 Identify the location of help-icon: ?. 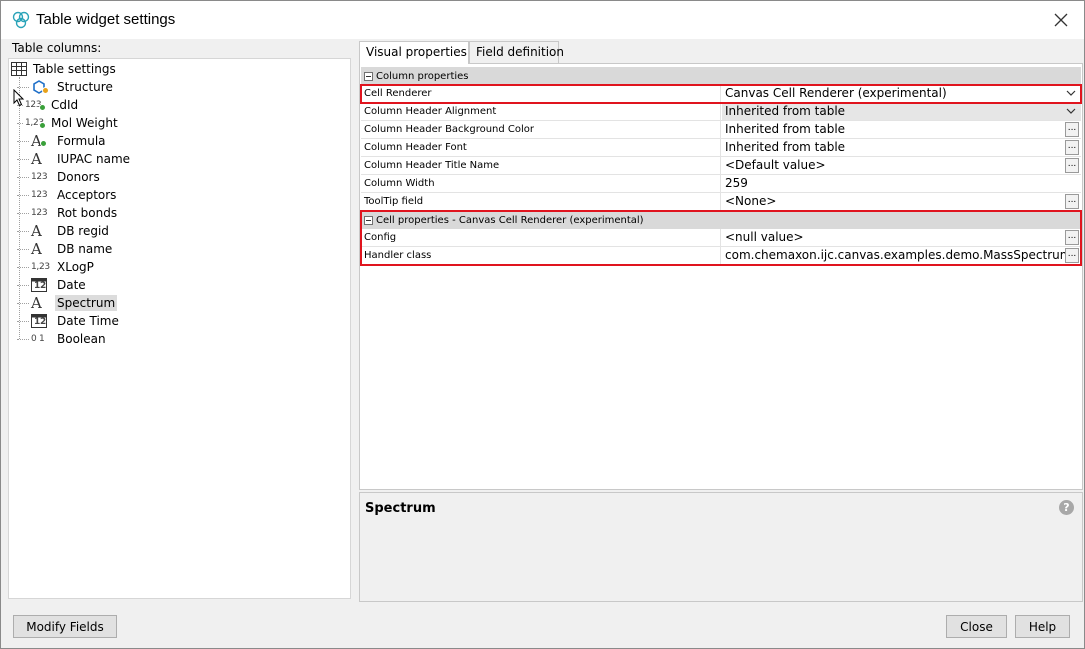
(1066, 507).